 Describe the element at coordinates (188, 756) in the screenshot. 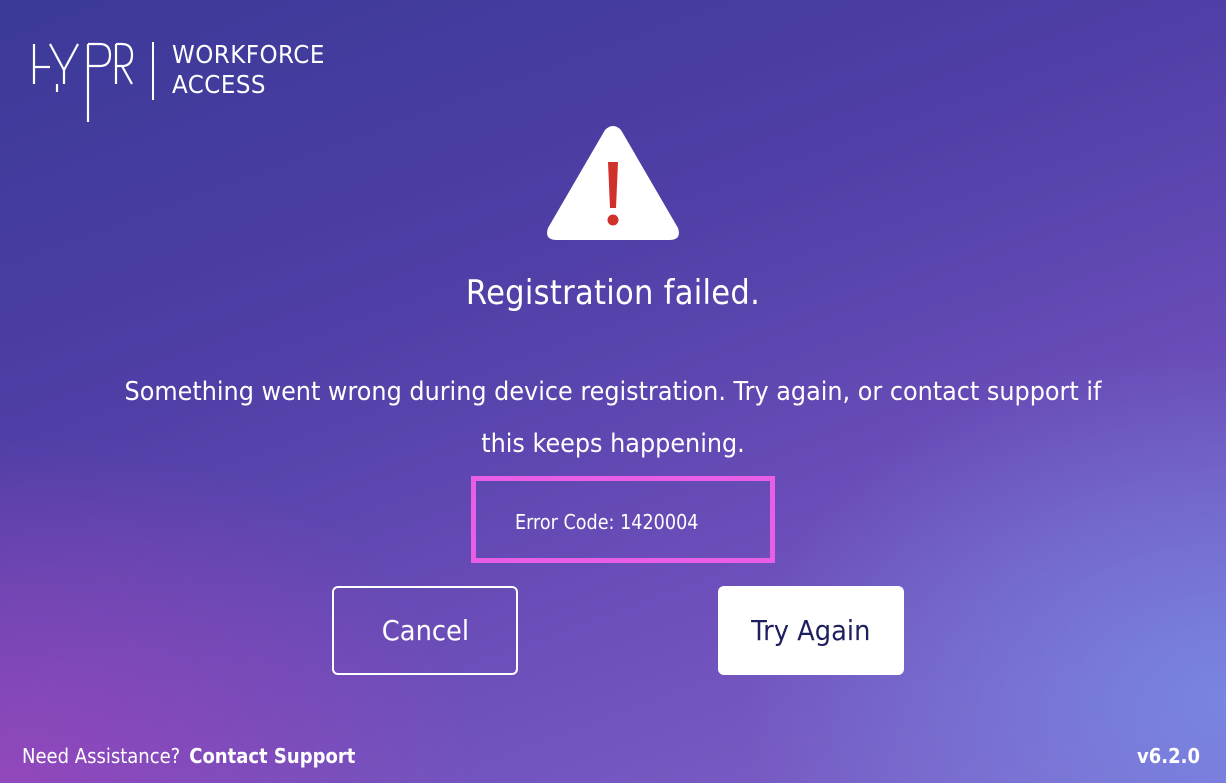

I see `footer-assistance: Need Assistance? Contact Support` at that location.